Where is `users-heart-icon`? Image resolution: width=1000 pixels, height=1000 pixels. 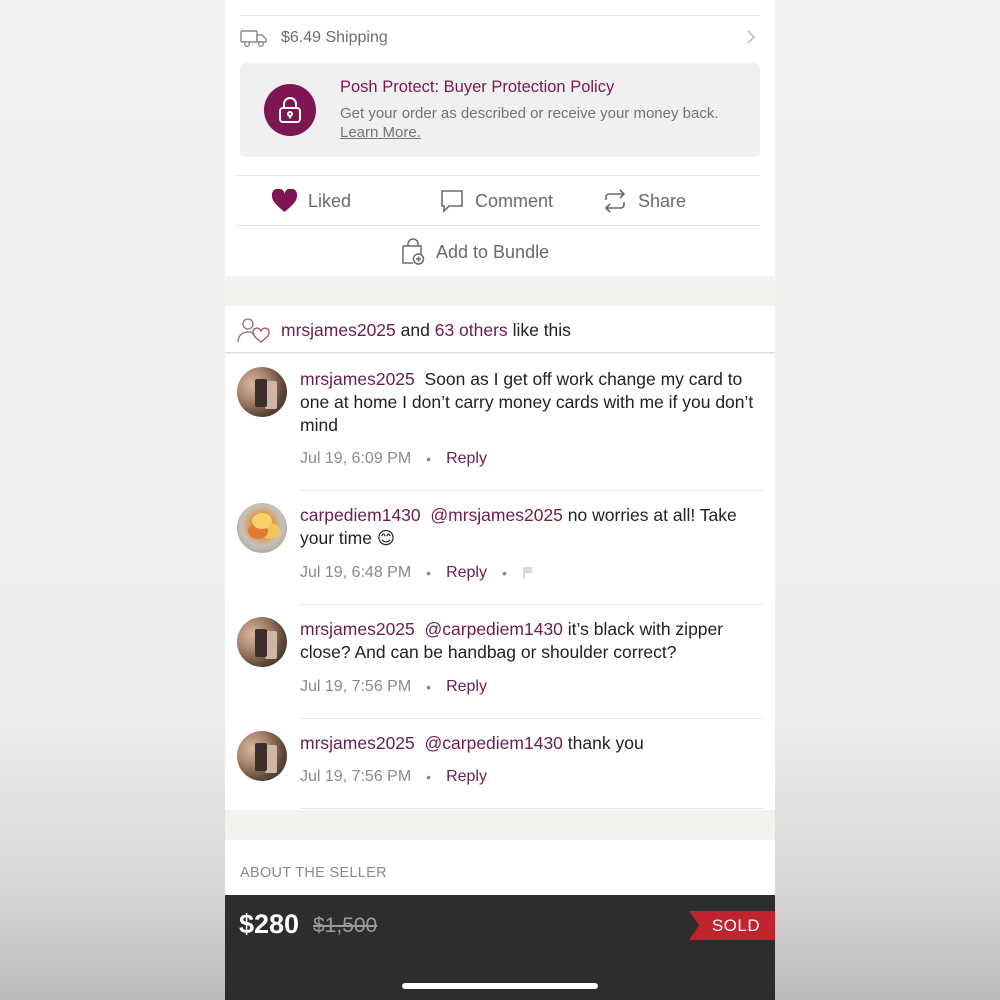 users-heart-icon is located at coordinates (253, 330).